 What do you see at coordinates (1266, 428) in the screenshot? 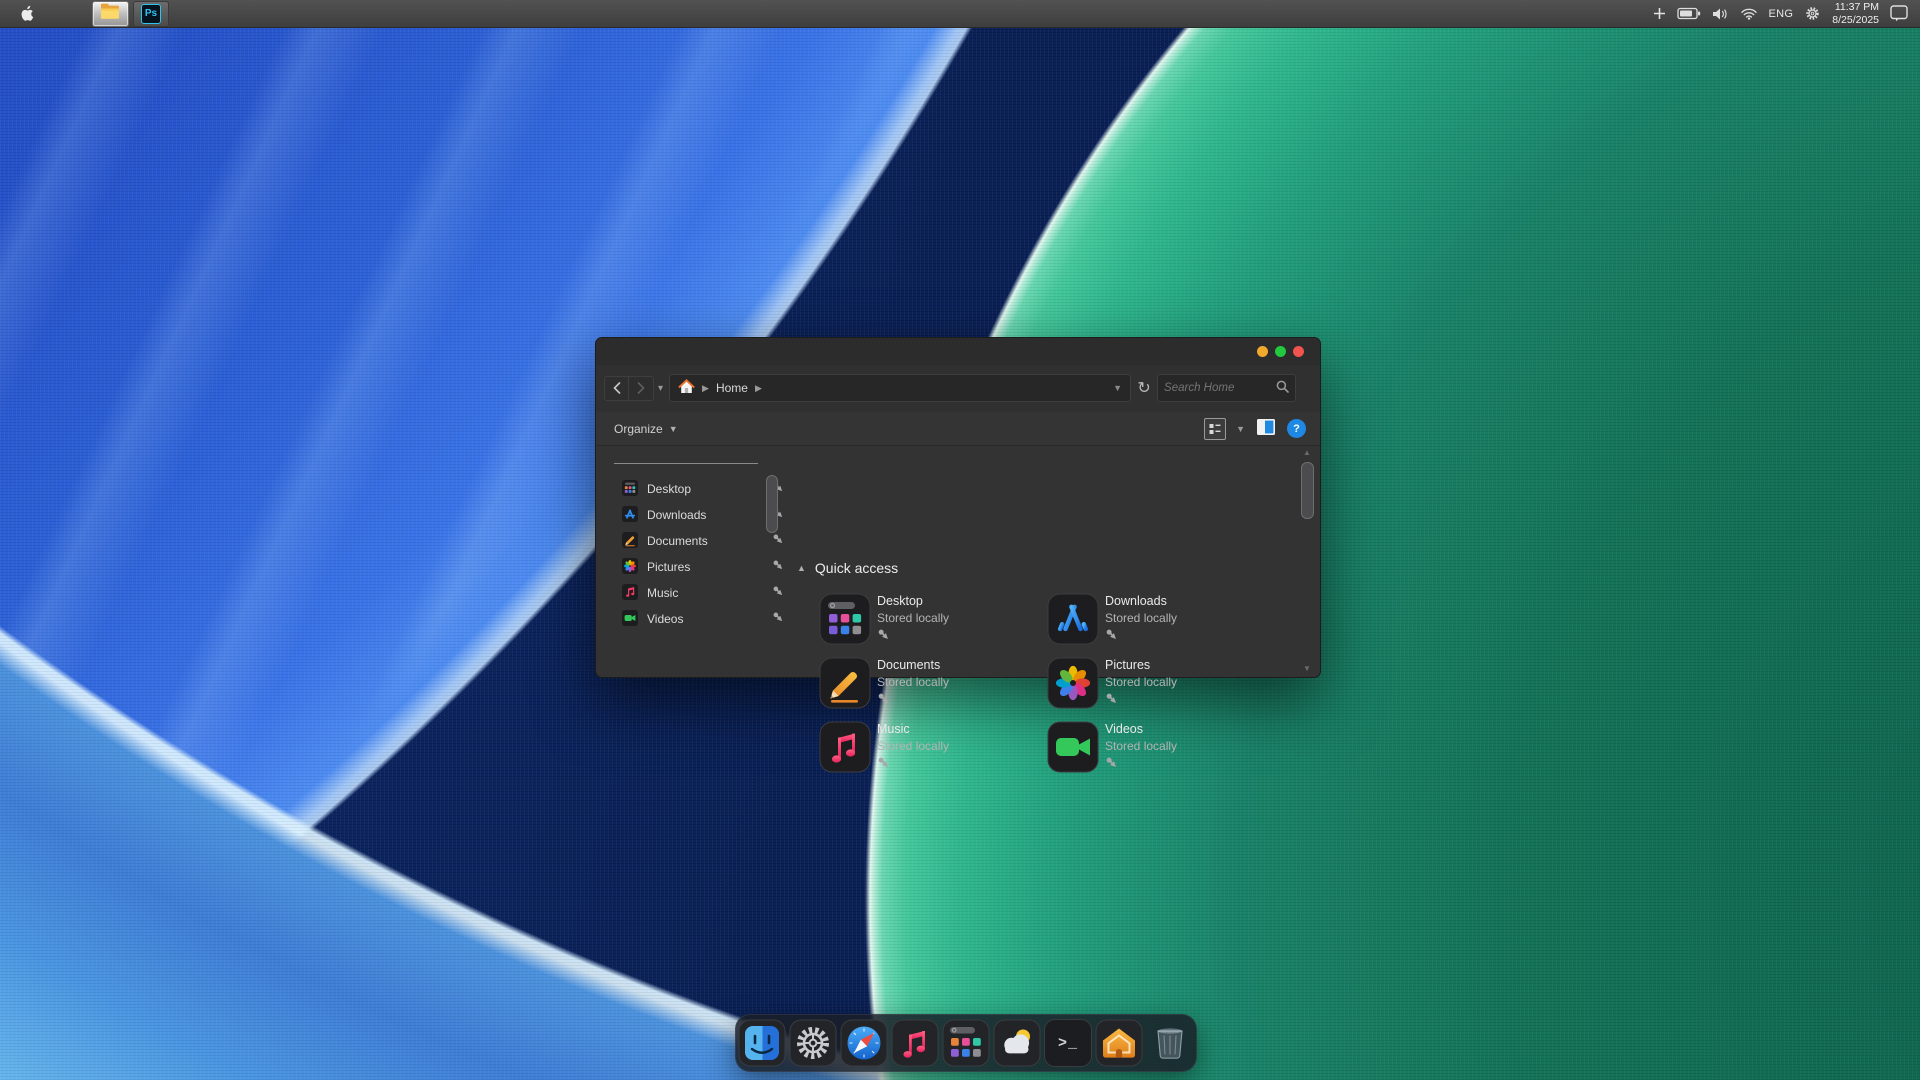
I see `preview-pane-button` at bounding box center [1266, 428].